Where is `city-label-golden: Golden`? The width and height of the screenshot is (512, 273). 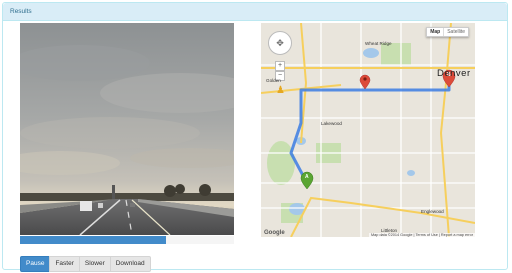
city-label-golden: Golden is located at coordinates (273, 80).